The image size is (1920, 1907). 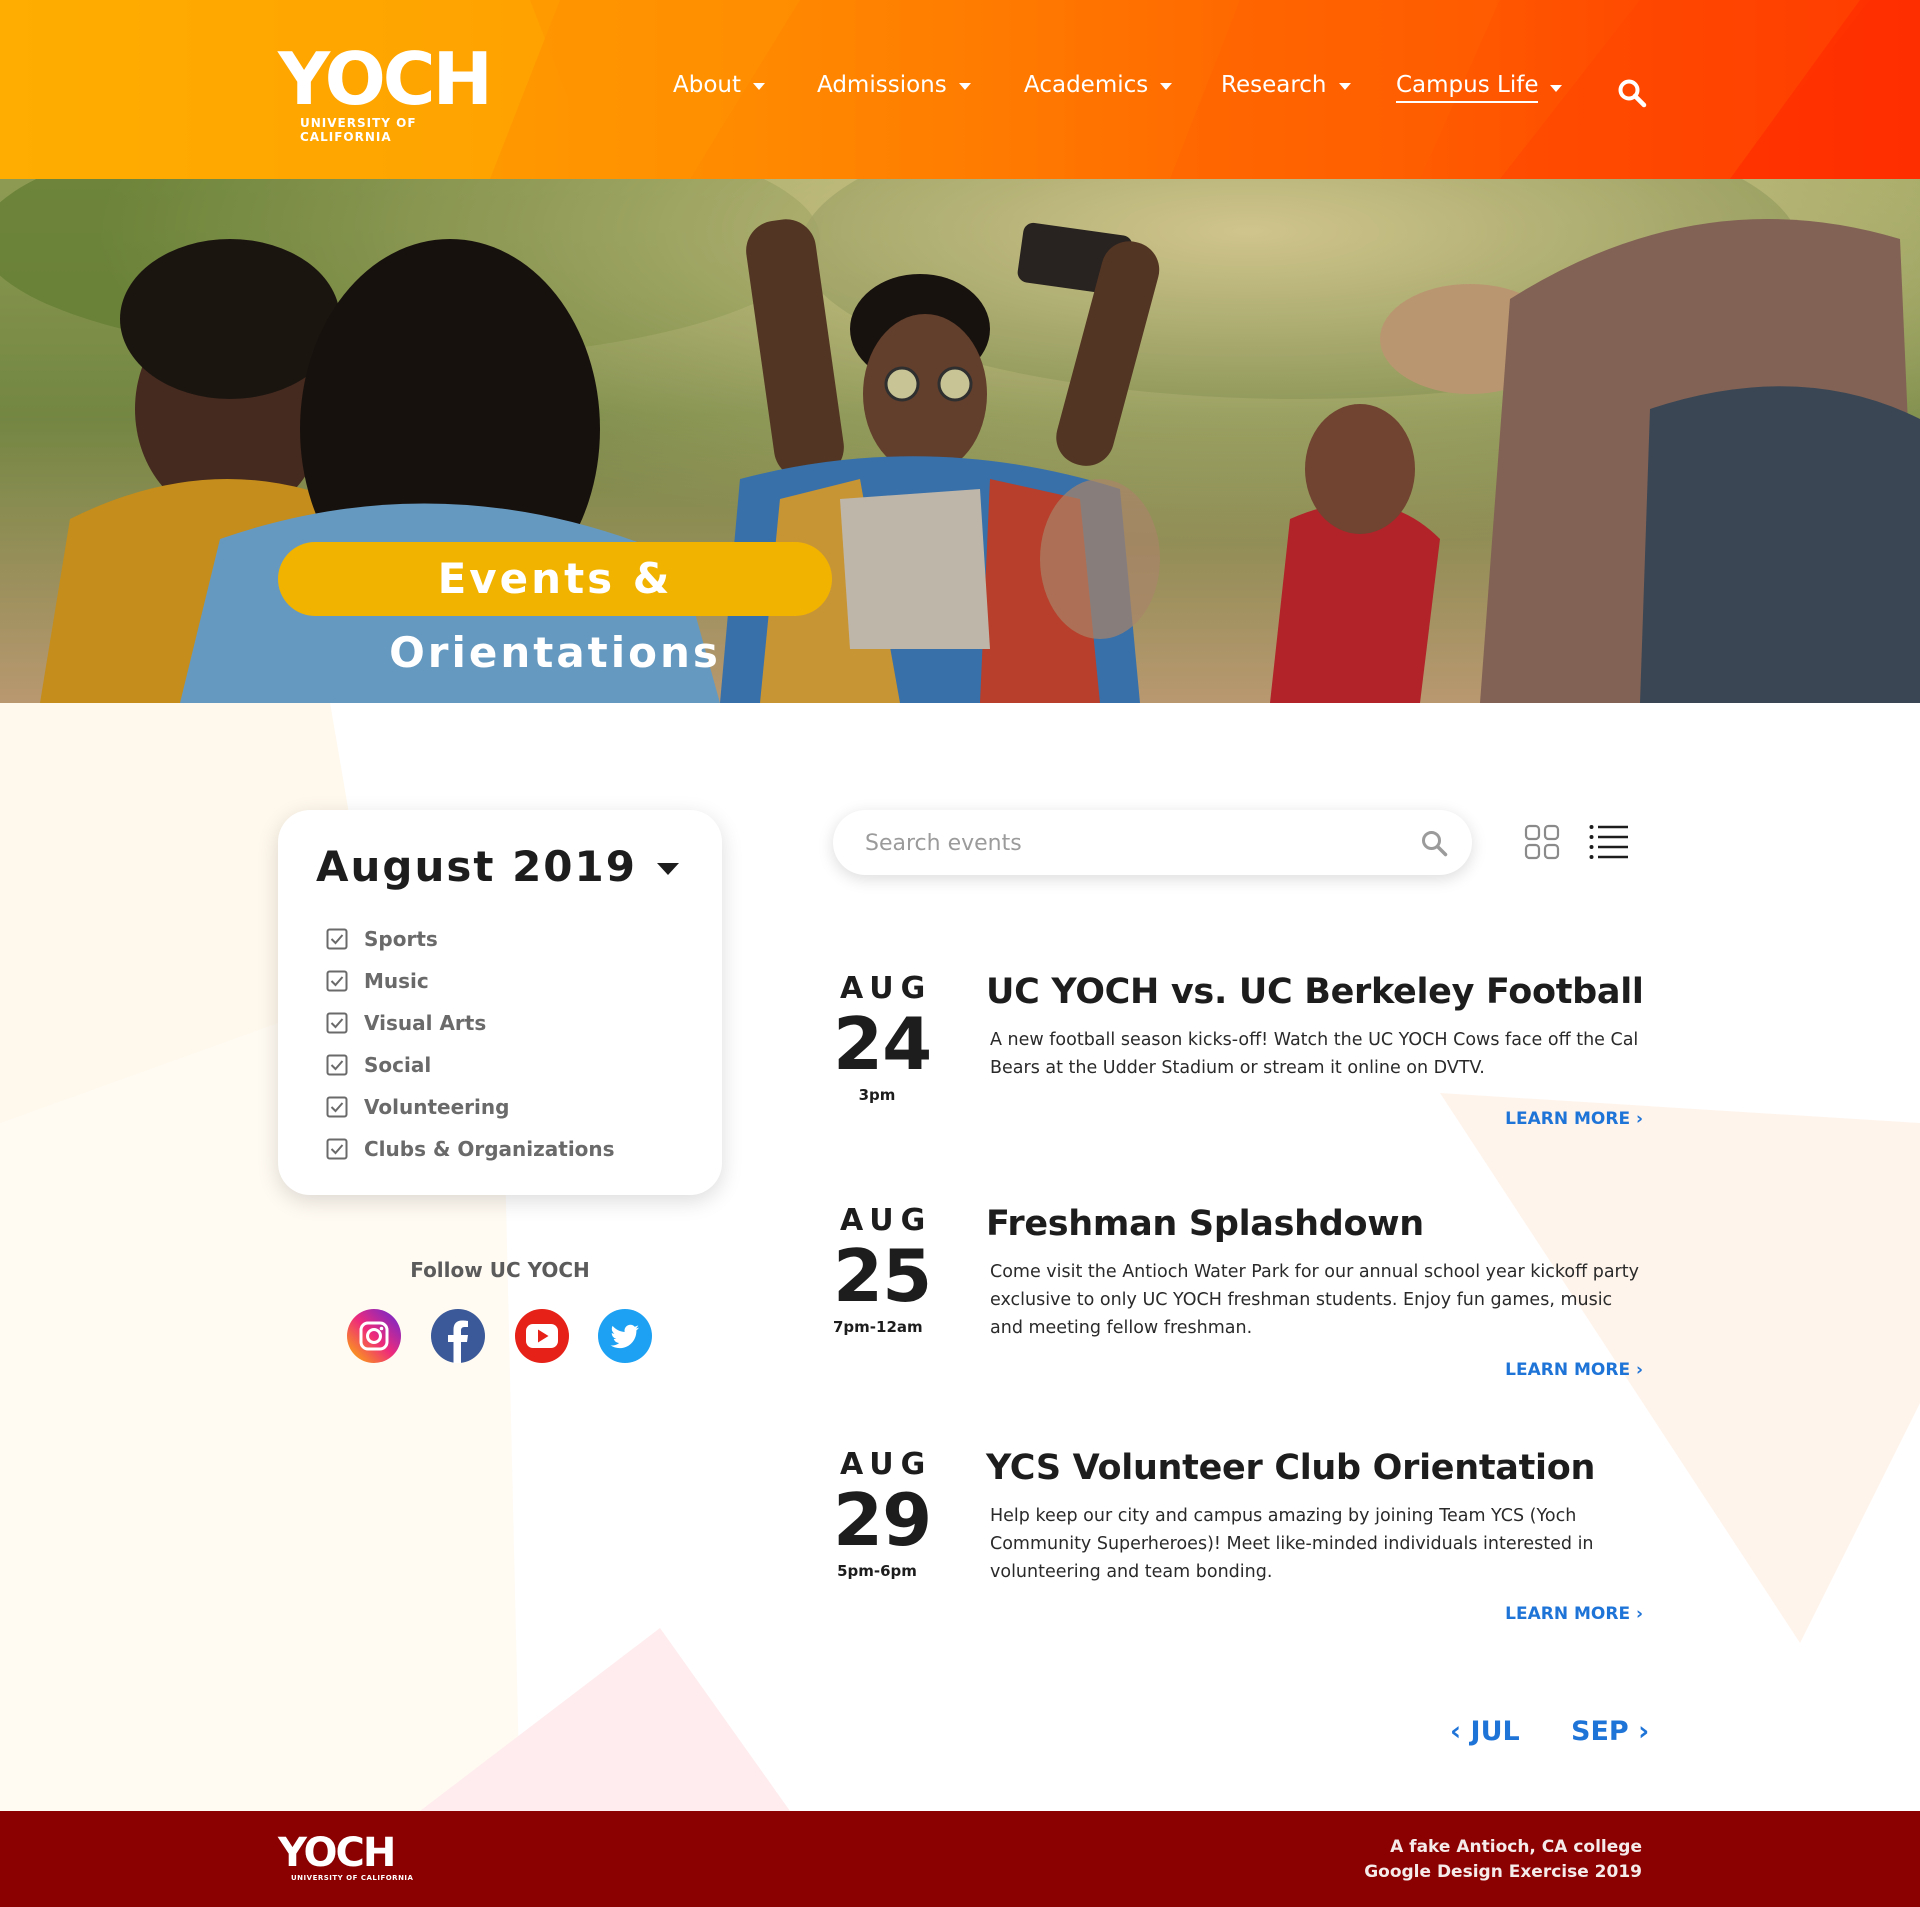 I want to click on event-date: AUG 29 5pm-6pm, so click(x=883, y=1514).